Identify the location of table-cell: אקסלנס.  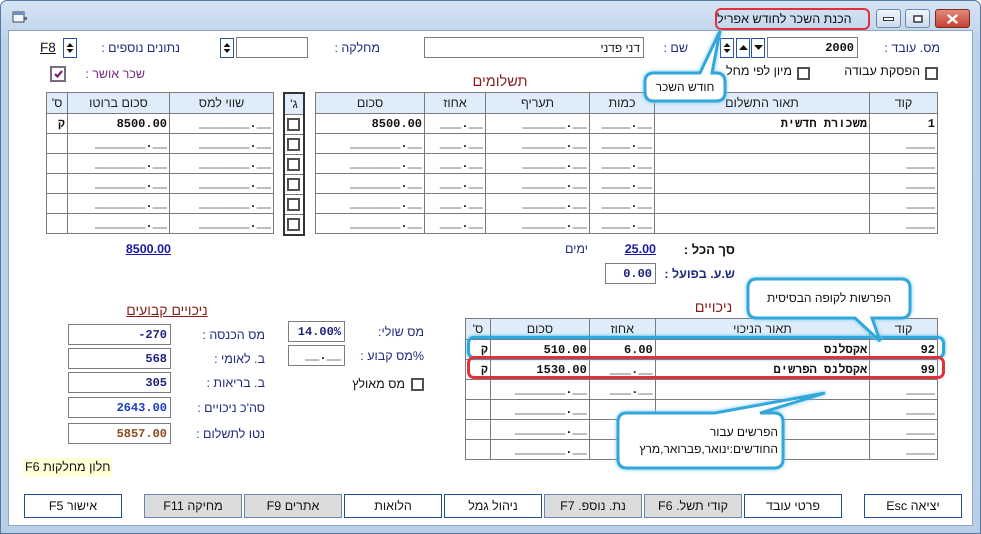
(762, 350).